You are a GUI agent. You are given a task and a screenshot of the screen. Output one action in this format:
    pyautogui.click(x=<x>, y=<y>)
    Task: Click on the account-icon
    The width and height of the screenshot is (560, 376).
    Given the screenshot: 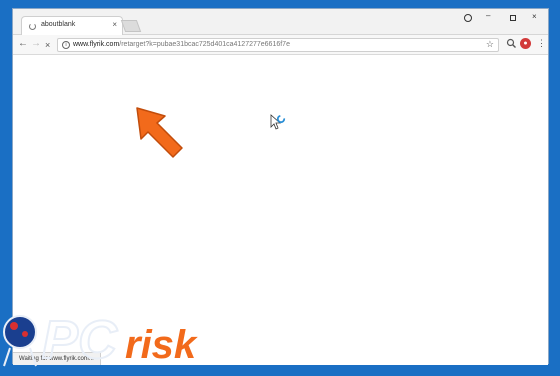 What is the action you would take?
    pyautogui.click(x=468, y=18)
    